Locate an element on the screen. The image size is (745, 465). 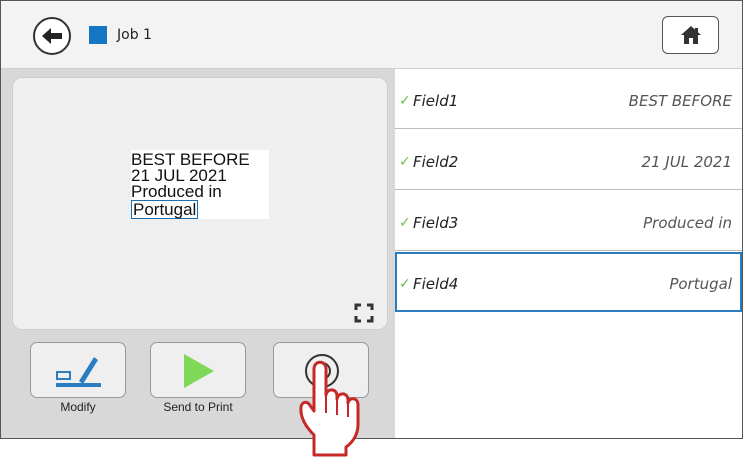
modify-icon is located at coordinates (78, 372).